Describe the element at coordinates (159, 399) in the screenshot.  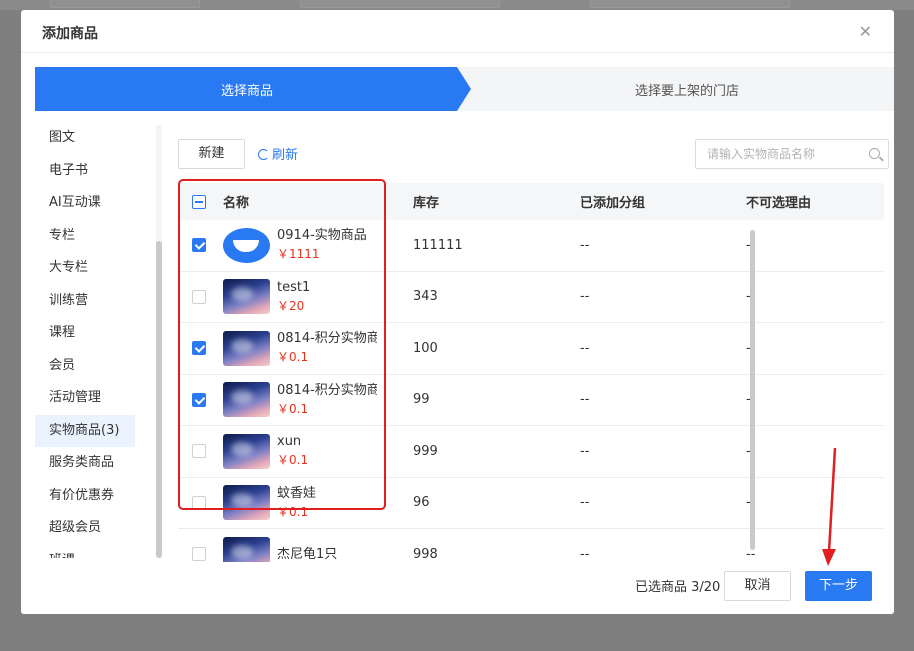
I see `sidebar-scroll-thumb` at that location.